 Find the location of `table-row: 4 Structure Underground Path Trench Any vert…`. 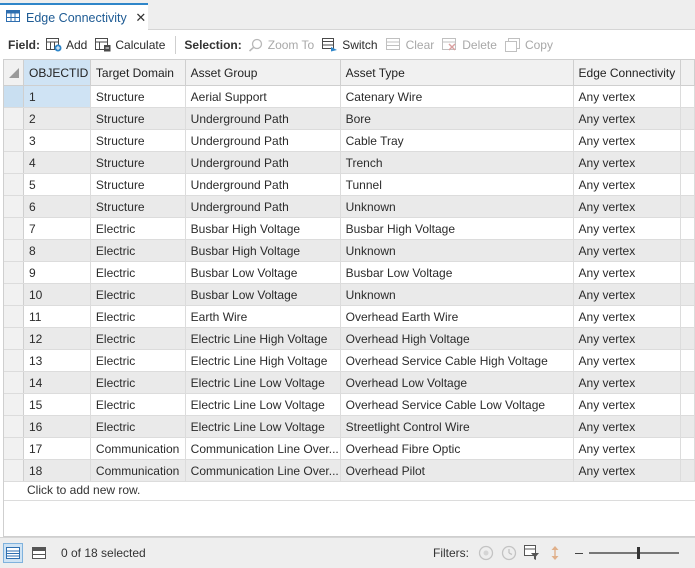

table-row: 4 Structure Underground Path Trench Any vert… is located at coordinates (349, 162).